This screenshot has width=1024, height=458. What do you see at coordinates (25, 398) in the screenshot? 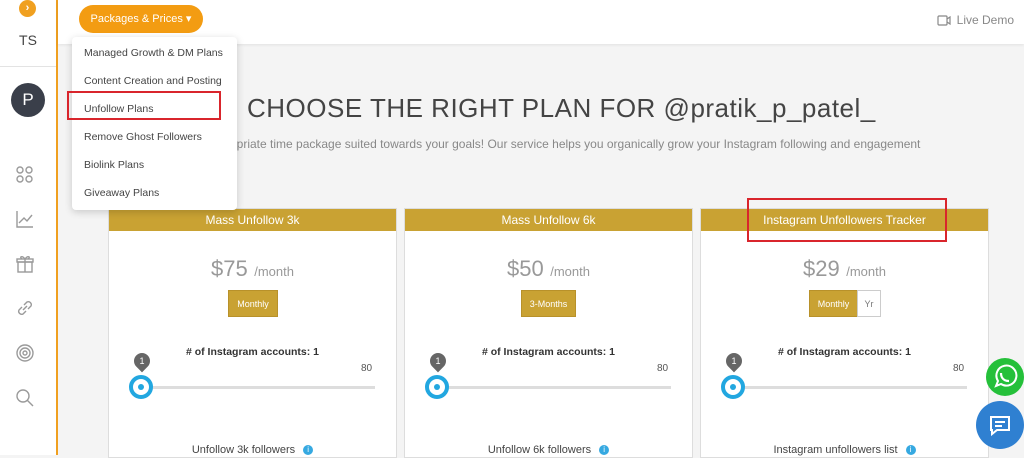
I see `search-icon` at bounding box center [25, 398].